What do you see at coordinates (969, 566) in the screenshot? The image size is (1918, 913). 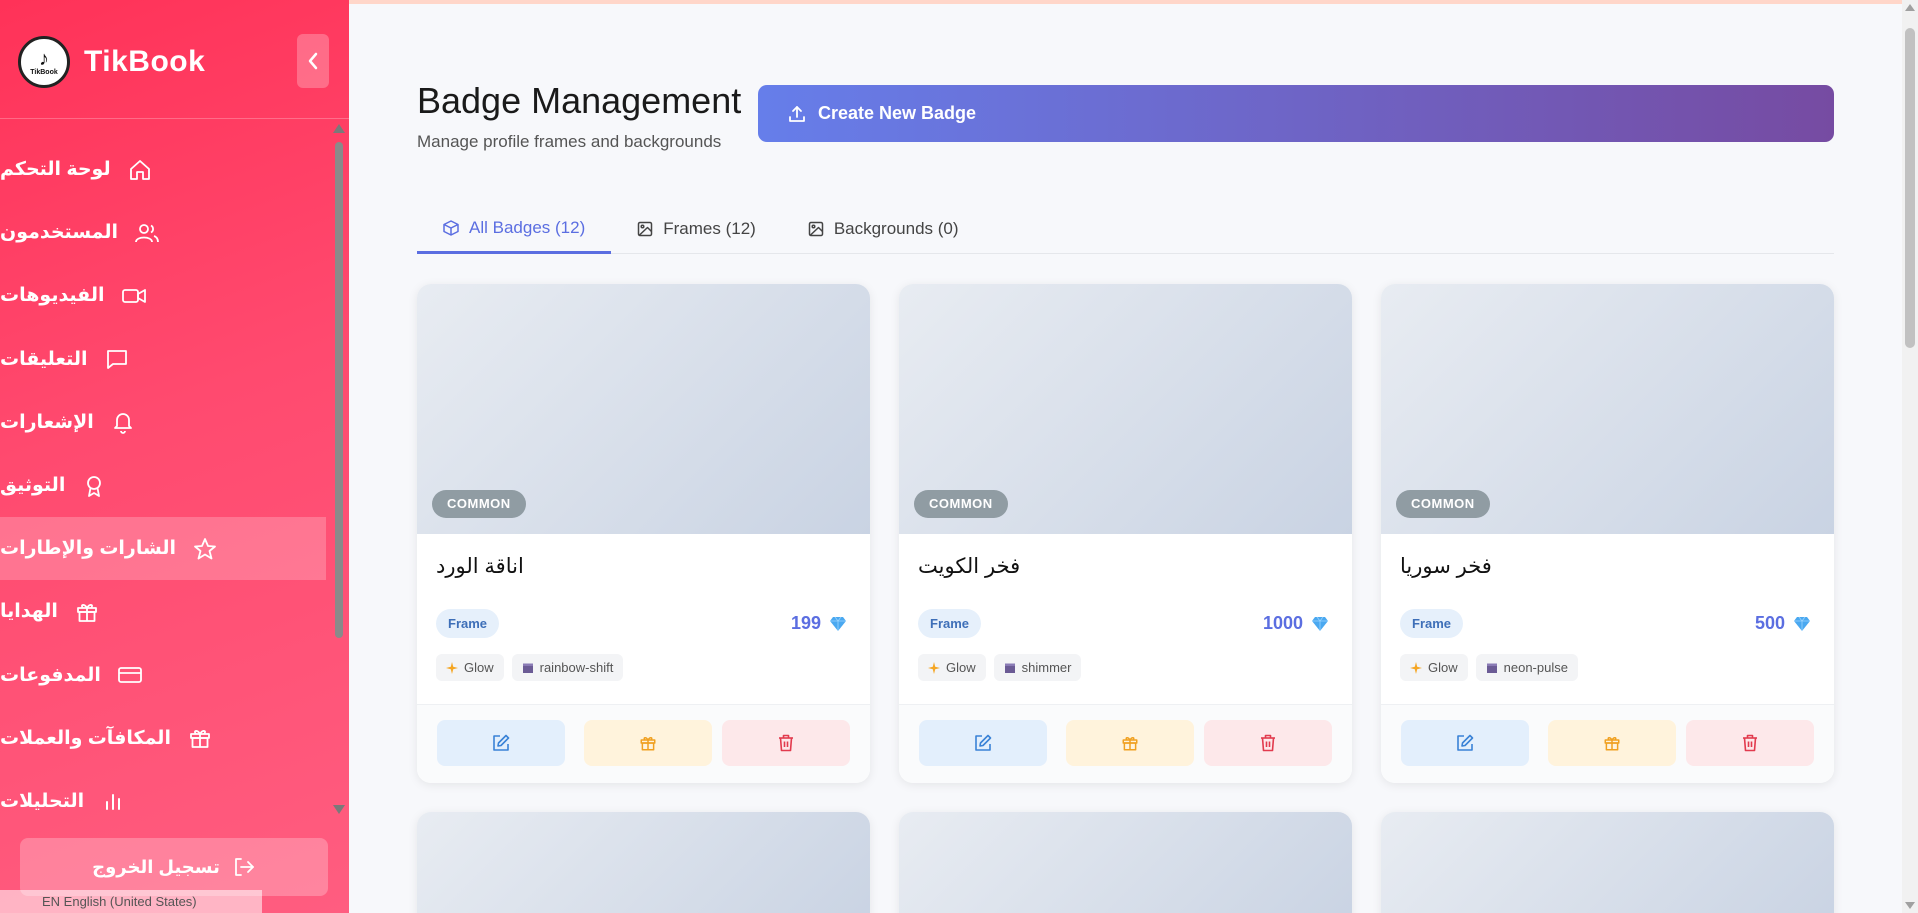 I see `badge-name: فخر الكويت` at bounding box center [969, 566].